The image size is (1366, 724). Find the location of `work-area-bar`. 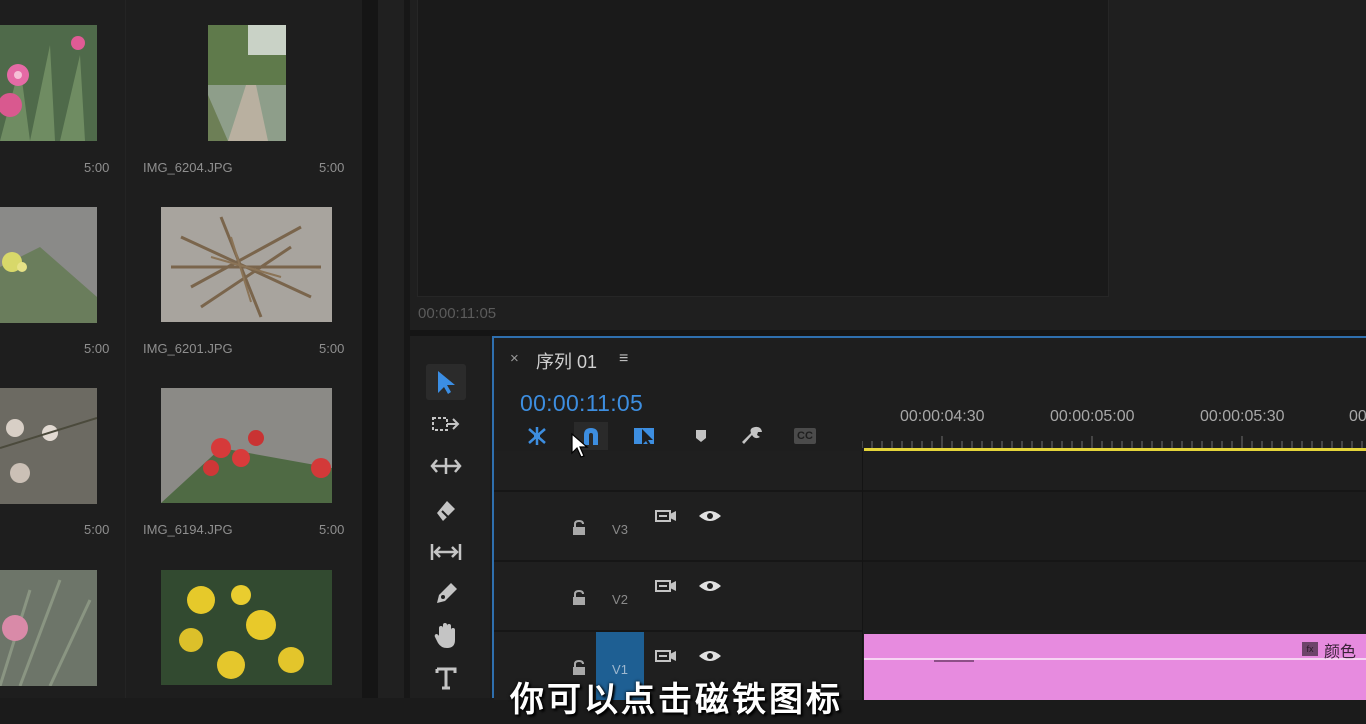

work-area-bar is located at coordinates (1115, 449).